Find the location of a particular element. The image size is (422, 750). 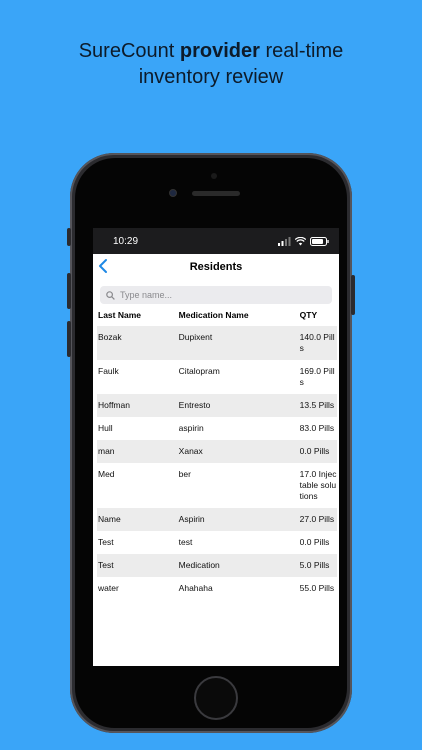

search-input is located at coordinates (210, 295).